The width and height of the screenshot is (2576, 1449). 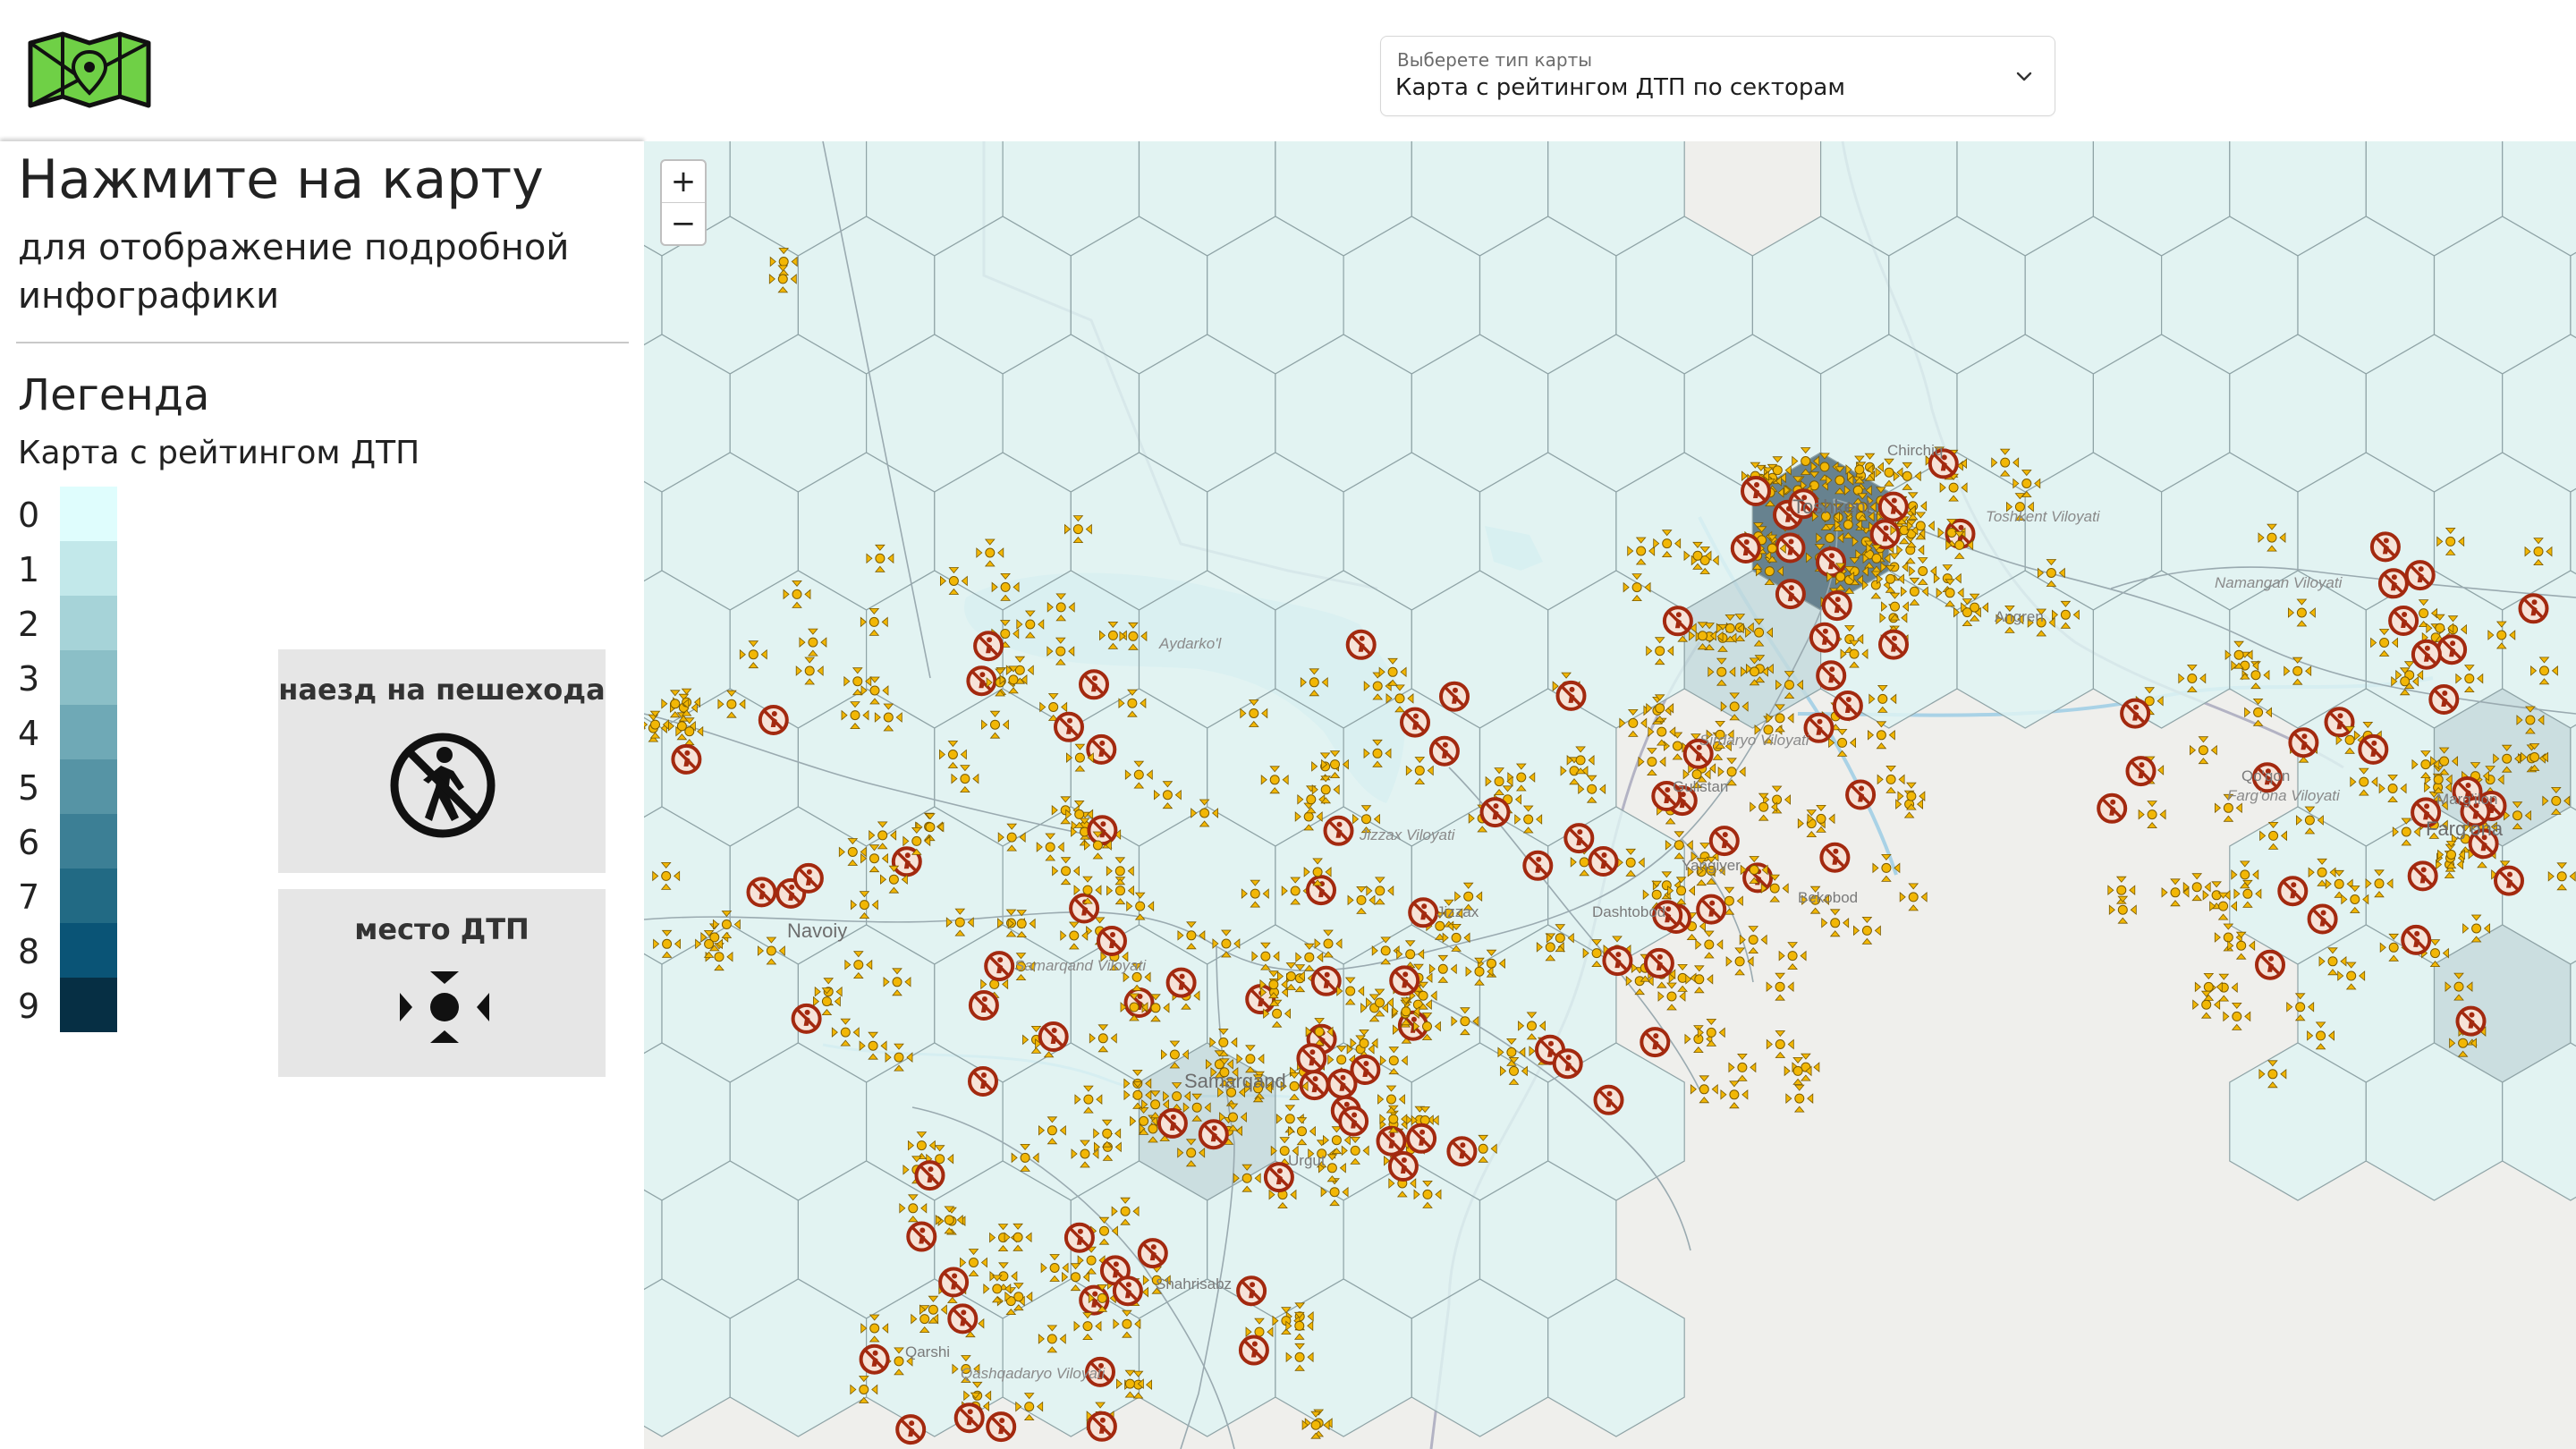 I want to click on zoom-out-button: −, so click(x=683, y=223).